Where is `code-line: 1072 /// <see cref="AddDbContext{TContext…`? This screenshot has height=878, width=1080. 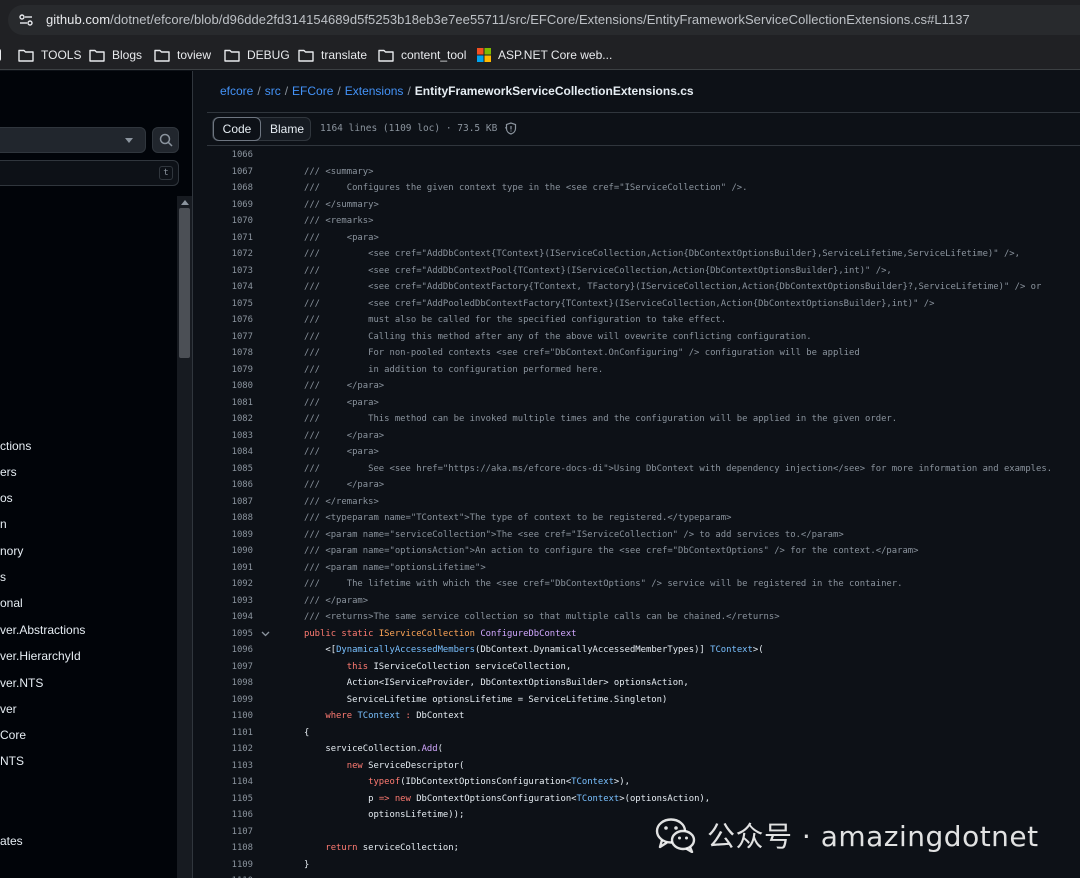 code-line: 1072 /// <see cref="AddDbContext{TContext… is located at coordinates (643, 254).